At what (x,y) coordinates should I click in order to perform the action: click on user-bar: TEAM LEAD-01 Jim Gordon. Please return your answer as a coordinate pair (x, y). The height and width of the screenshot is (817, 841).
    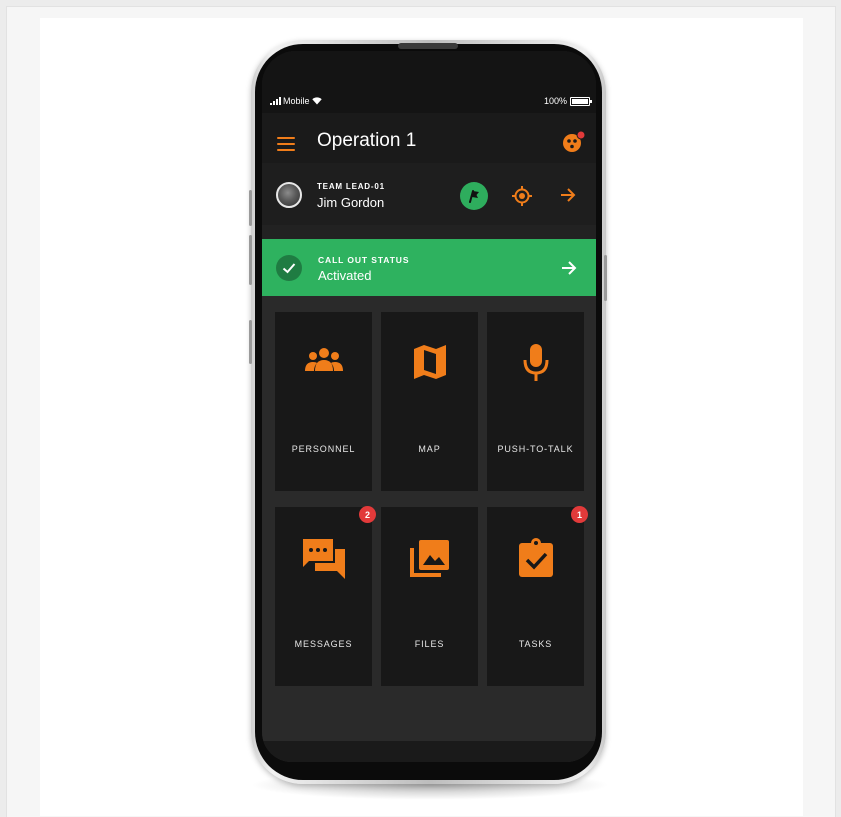
    Looking at the image, I should click on (429, 194).